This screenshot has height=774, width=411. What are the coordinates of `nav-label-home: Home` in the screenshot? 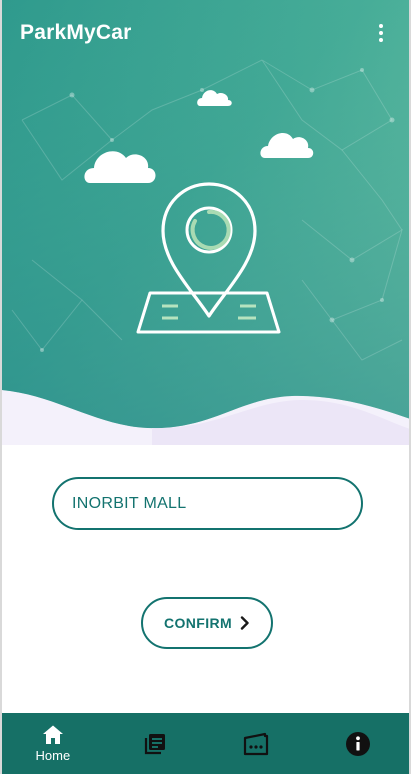 It's located at (53, 755).